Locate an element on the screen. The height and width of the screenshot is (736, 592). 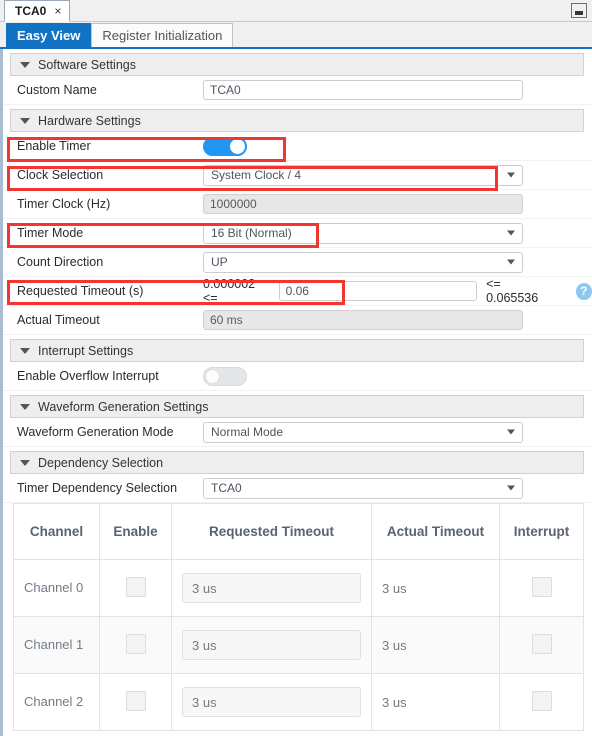
row-custom-name: Custom Name TCA0 is located at coordinates (297, 90).